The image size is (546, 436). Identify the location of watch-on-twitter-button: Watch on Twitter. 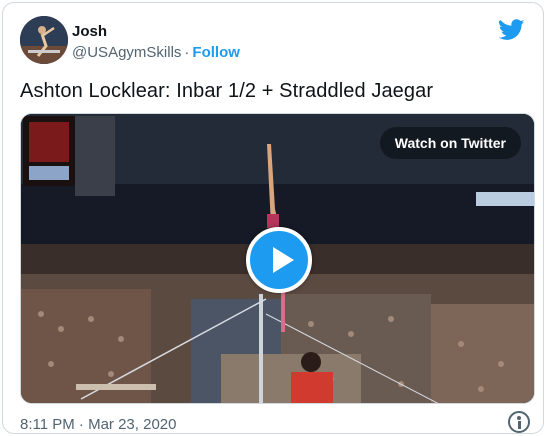
(450, 143).